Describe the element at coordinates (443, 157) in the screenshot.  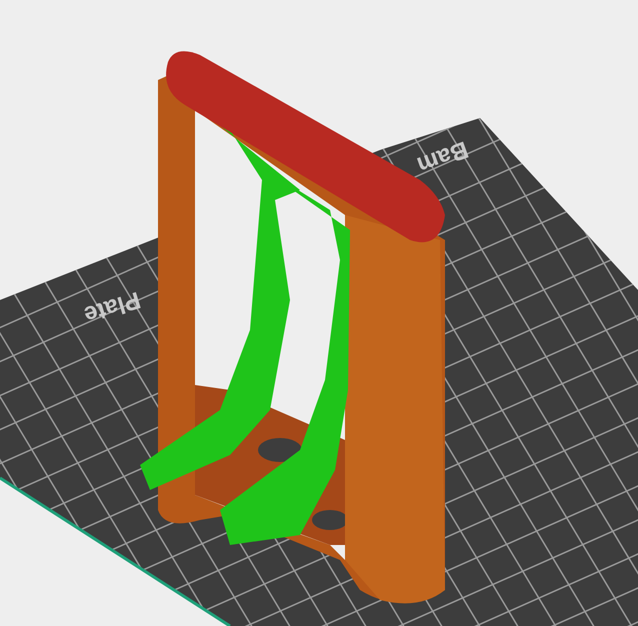
I see `plate-label: Bam` at that location.